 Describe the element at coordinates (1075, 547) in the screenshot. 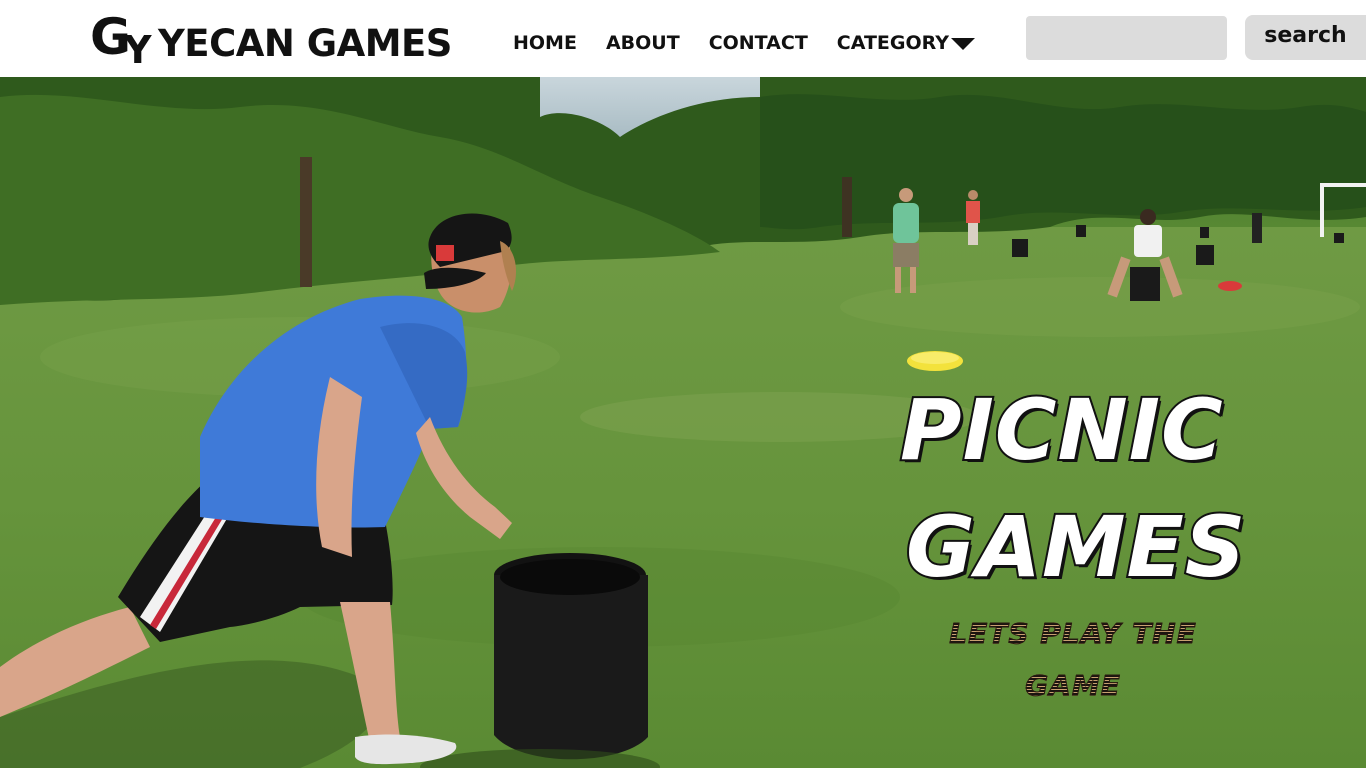

I see `hero-title-line-2: GAMES` at that location.